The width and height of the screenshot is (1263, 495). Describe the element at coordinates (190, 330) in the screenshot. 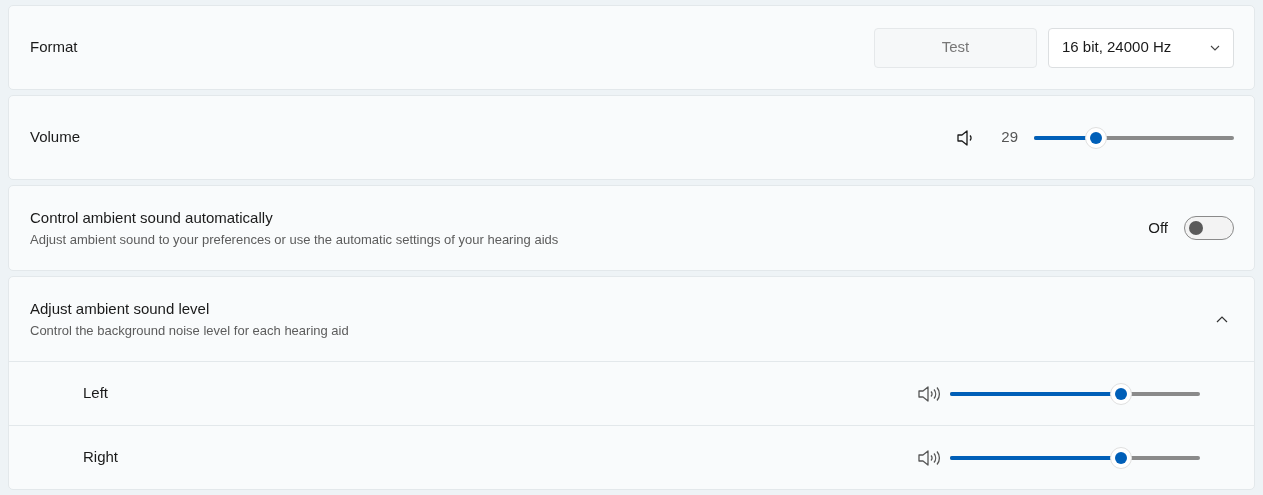

I see `setting-description: Control the background noise level for each hearing aid` at that location.